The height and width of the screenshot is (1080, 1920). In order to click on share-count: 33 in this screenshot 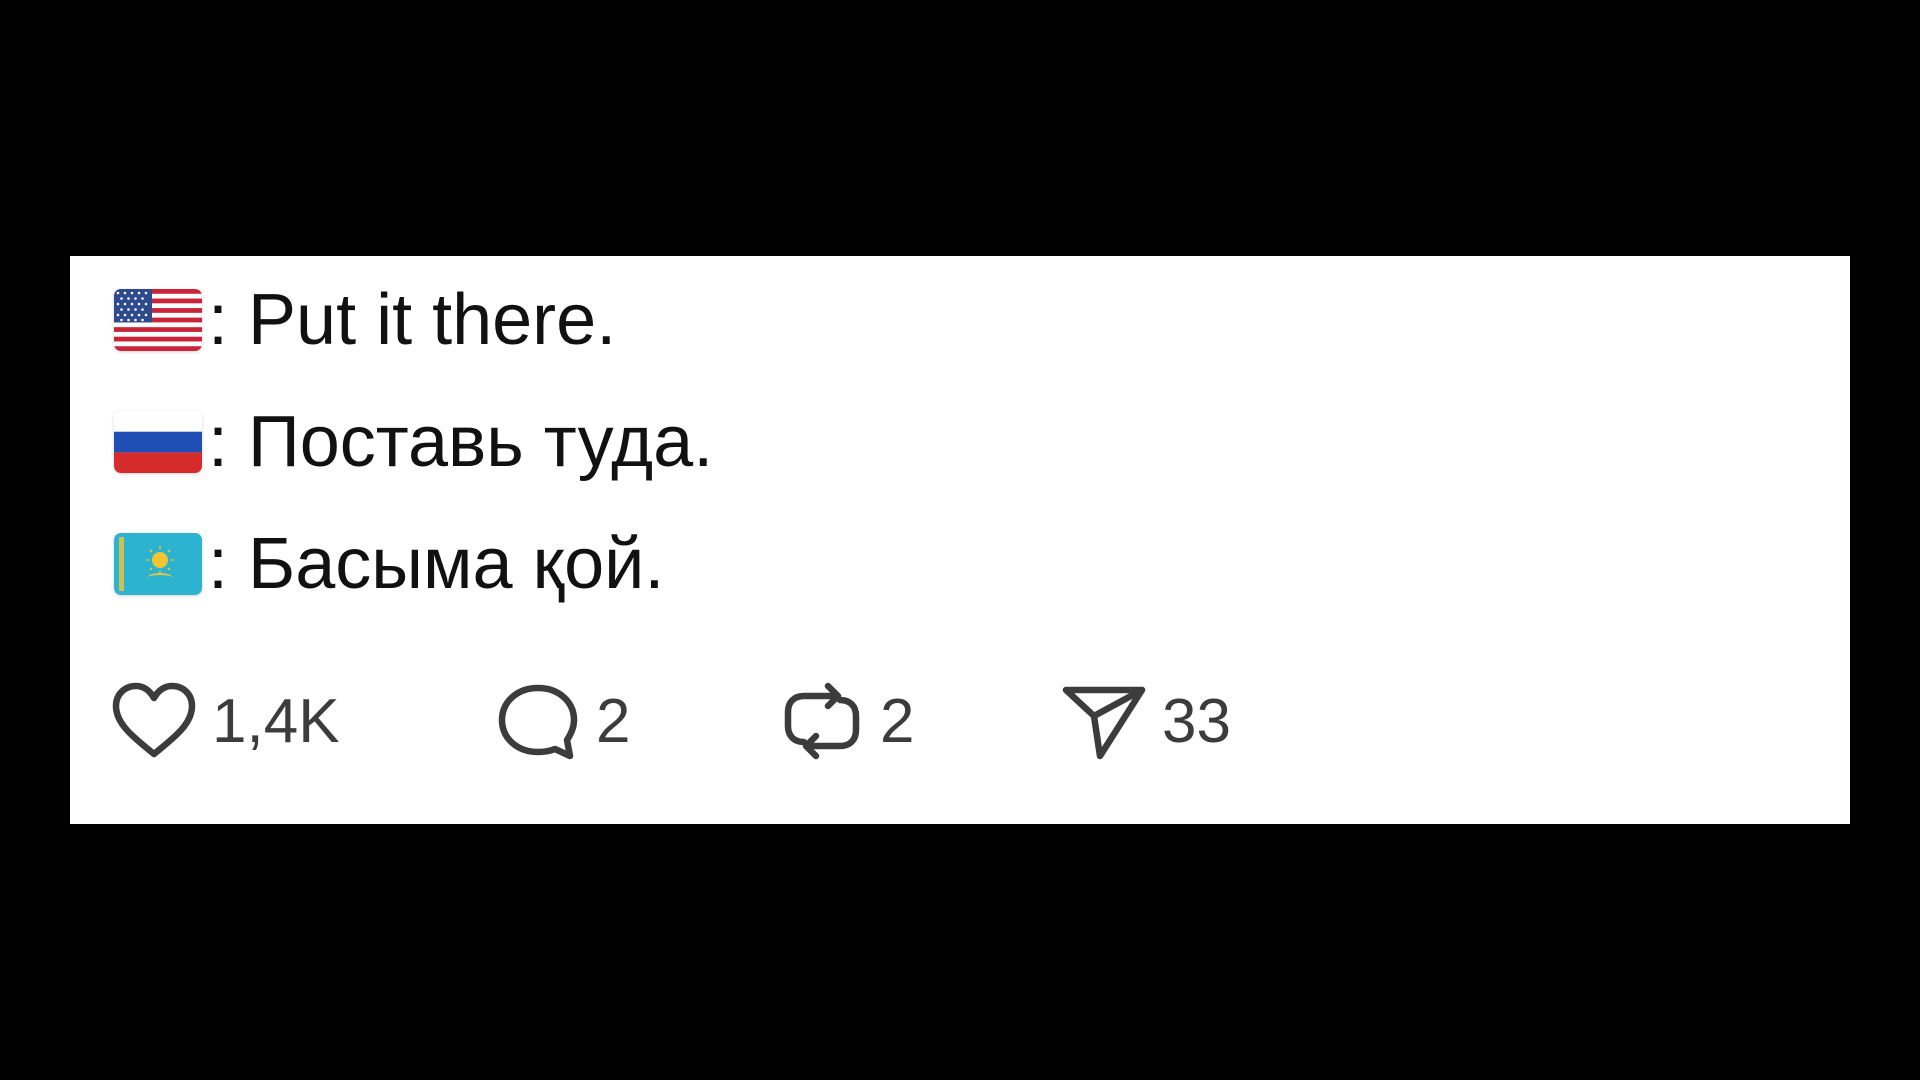, I will do `click(1196, 721)`.